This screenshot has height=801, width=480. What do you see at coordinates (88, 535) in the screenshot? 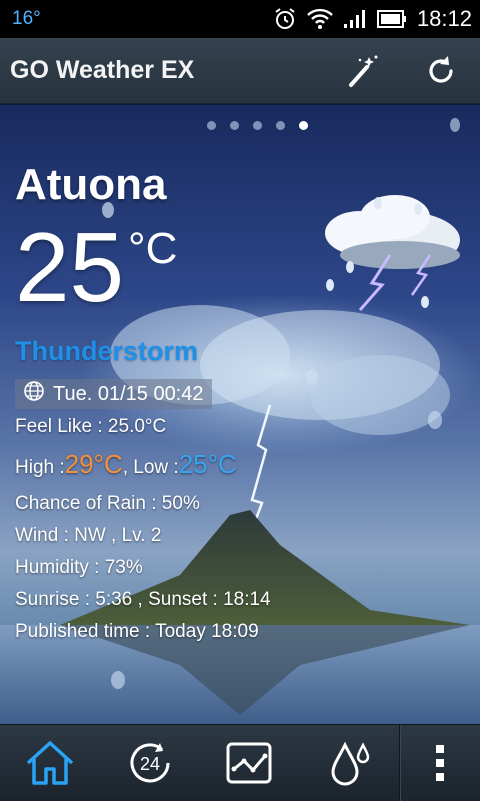
I see `wind: Wind : NW , Lv. 2` at bounding box center [88, 535].